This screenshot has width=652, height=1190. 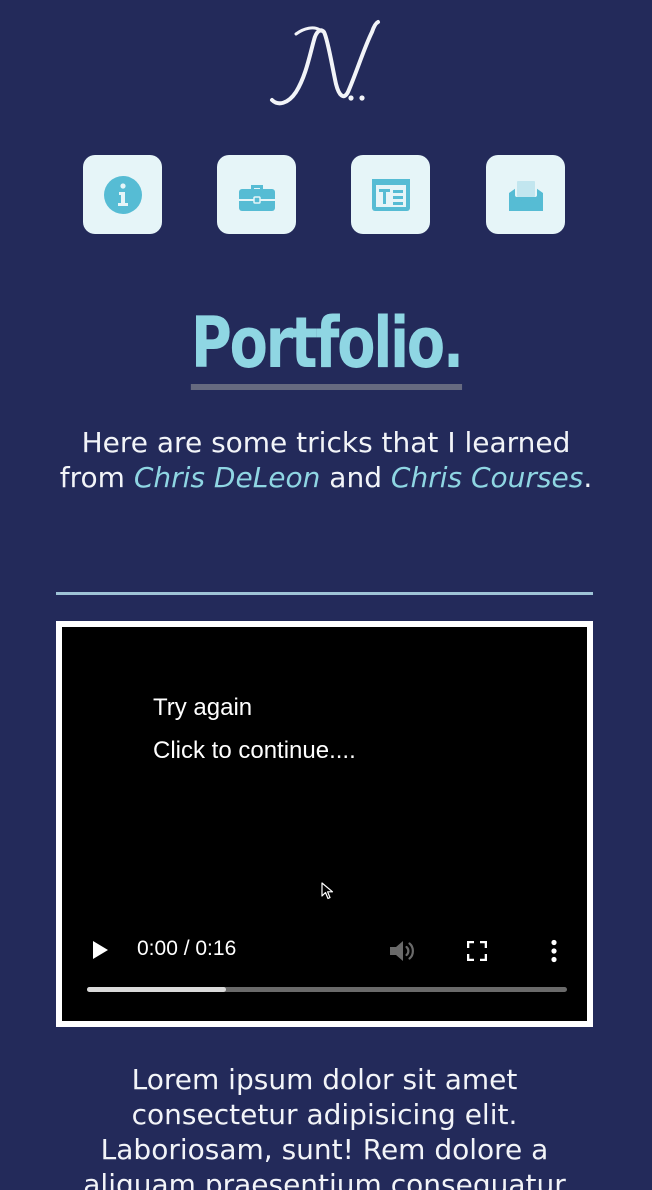 What do you see at coordinates (327, 891) in the screenshot?
I see `mouse-cursor-icon` at bounding box center [327, 891].